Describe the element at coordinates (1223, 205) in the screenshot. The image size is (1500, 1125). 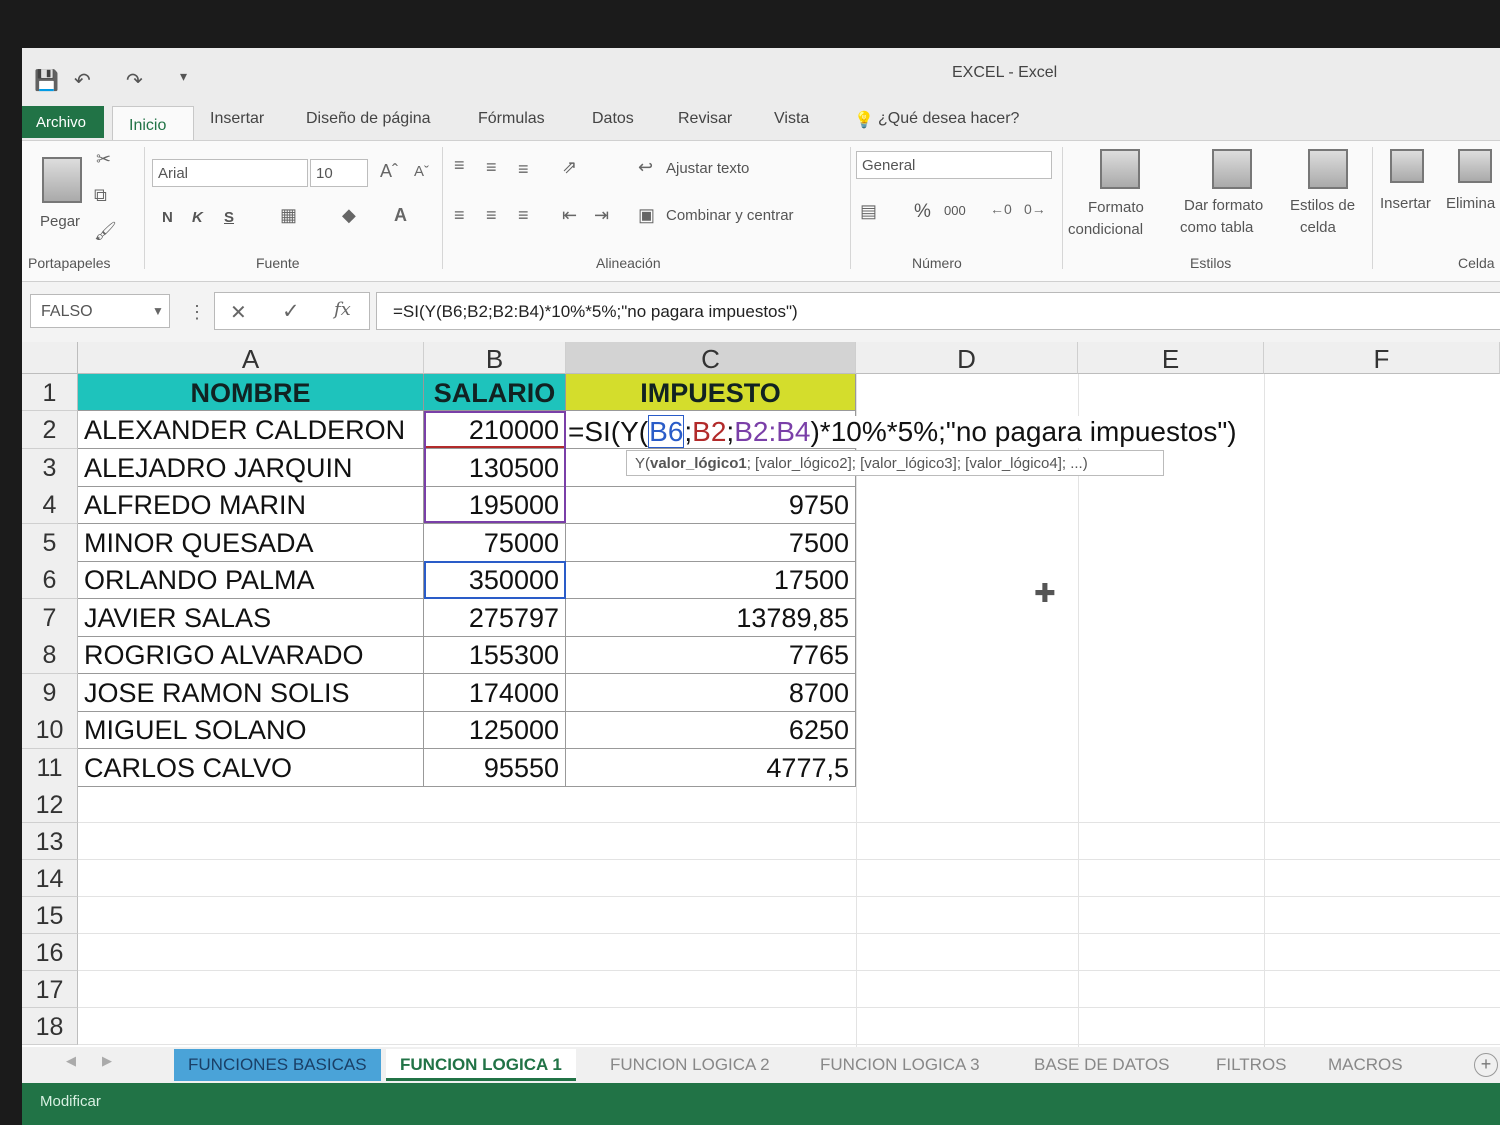
I see `format-as-table-button: Dar formato` at that location.